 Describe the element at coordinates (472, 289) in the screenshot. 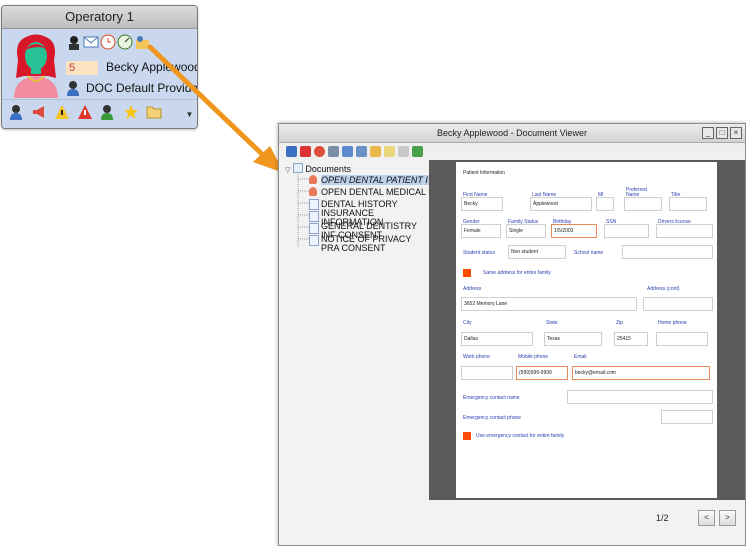

I see `address-label: Address` at that location.